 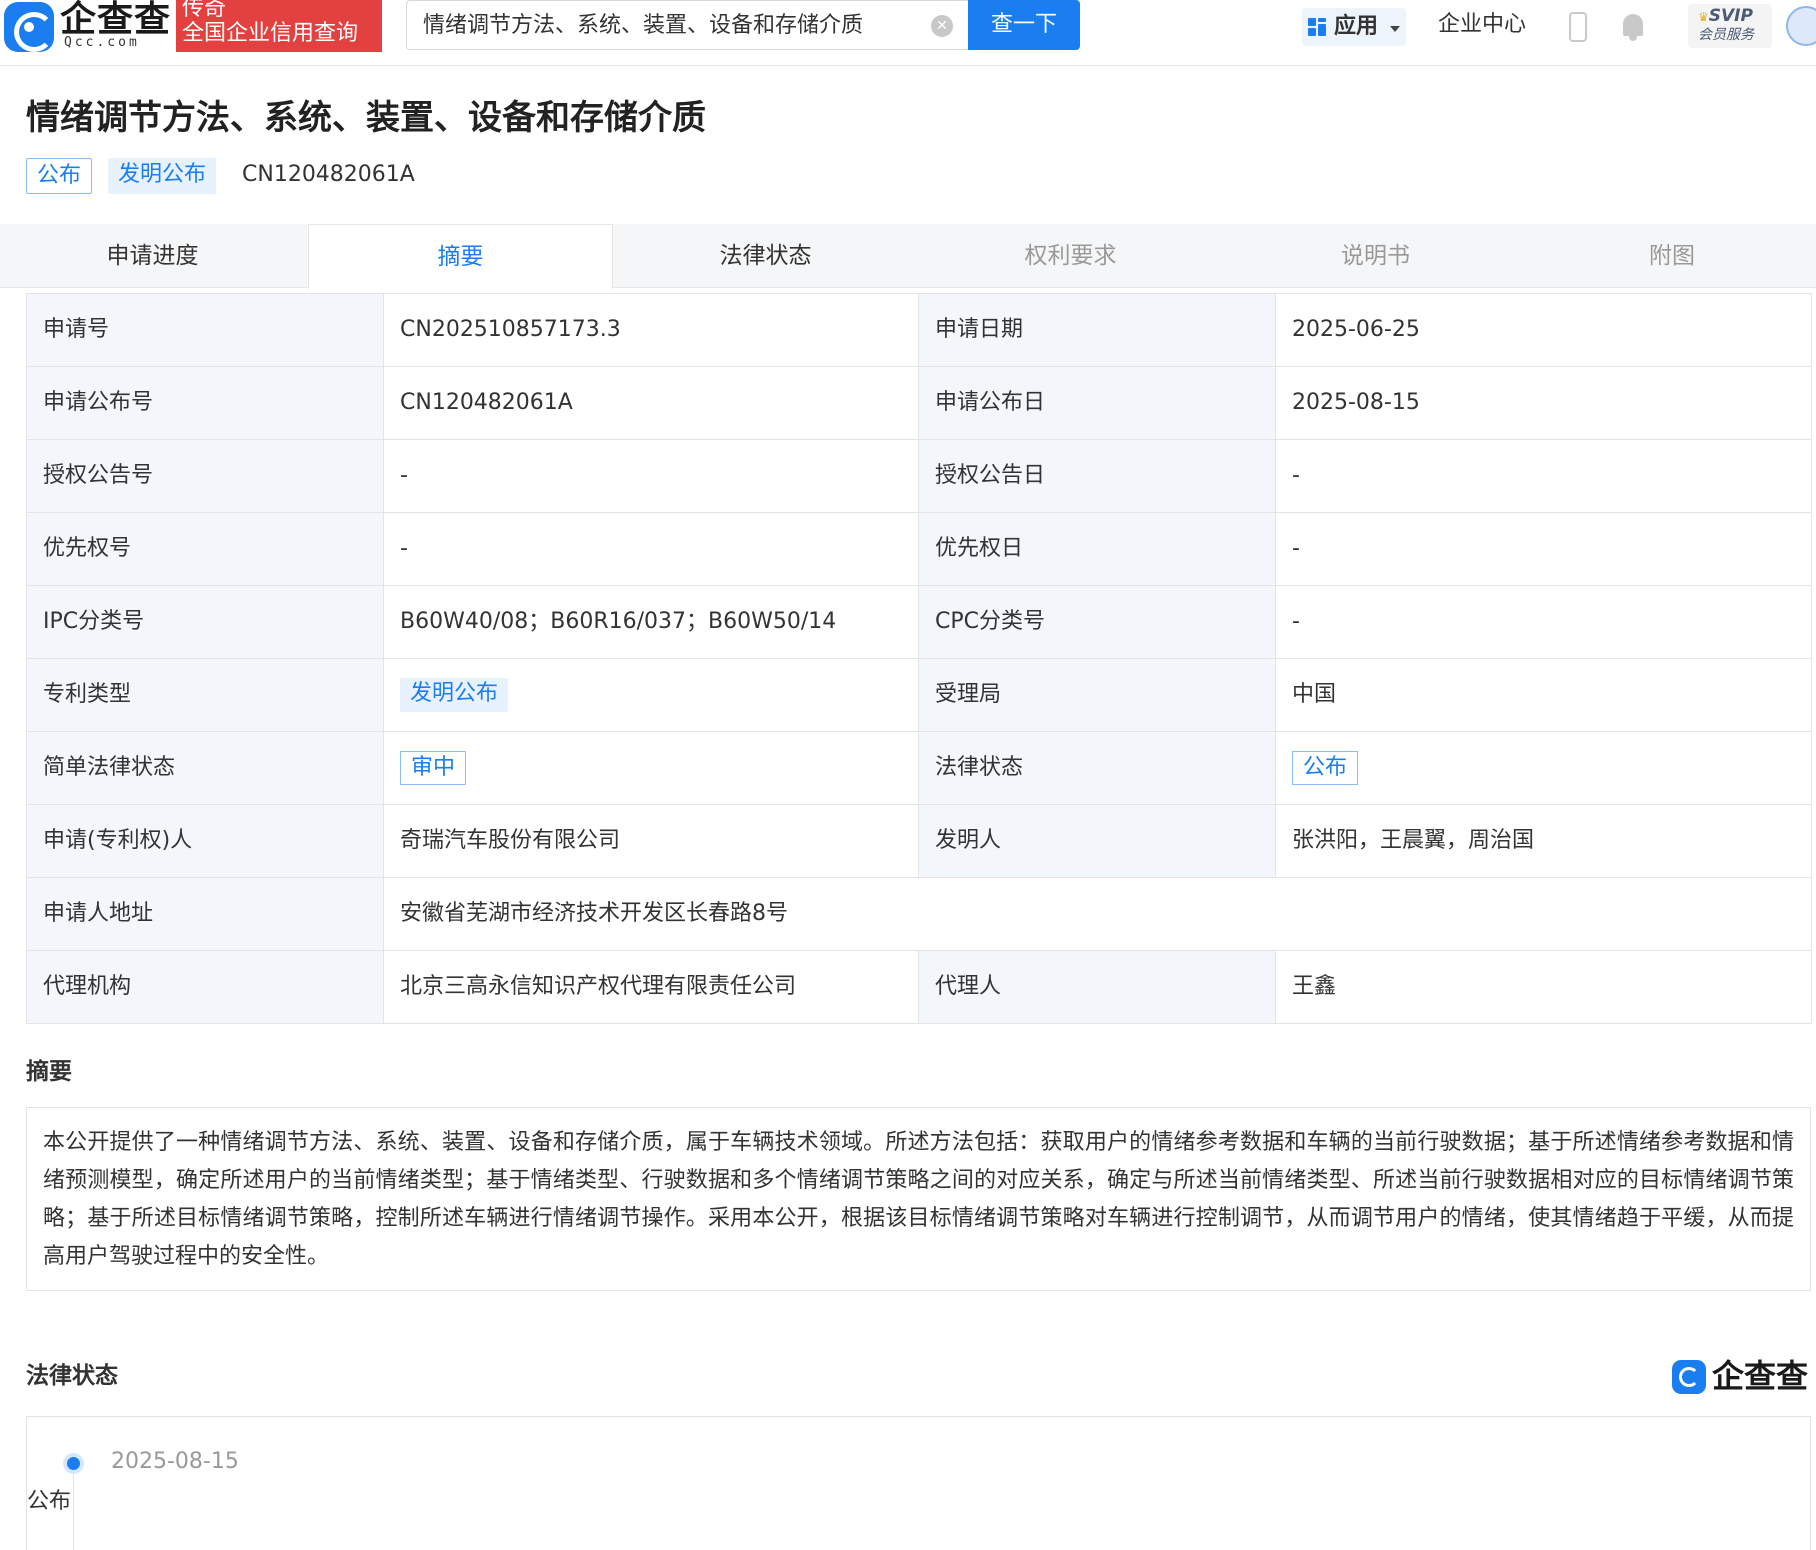 I want to click on legal-timeline: 2025-08-15 公布, so click(x=918, y=1483).